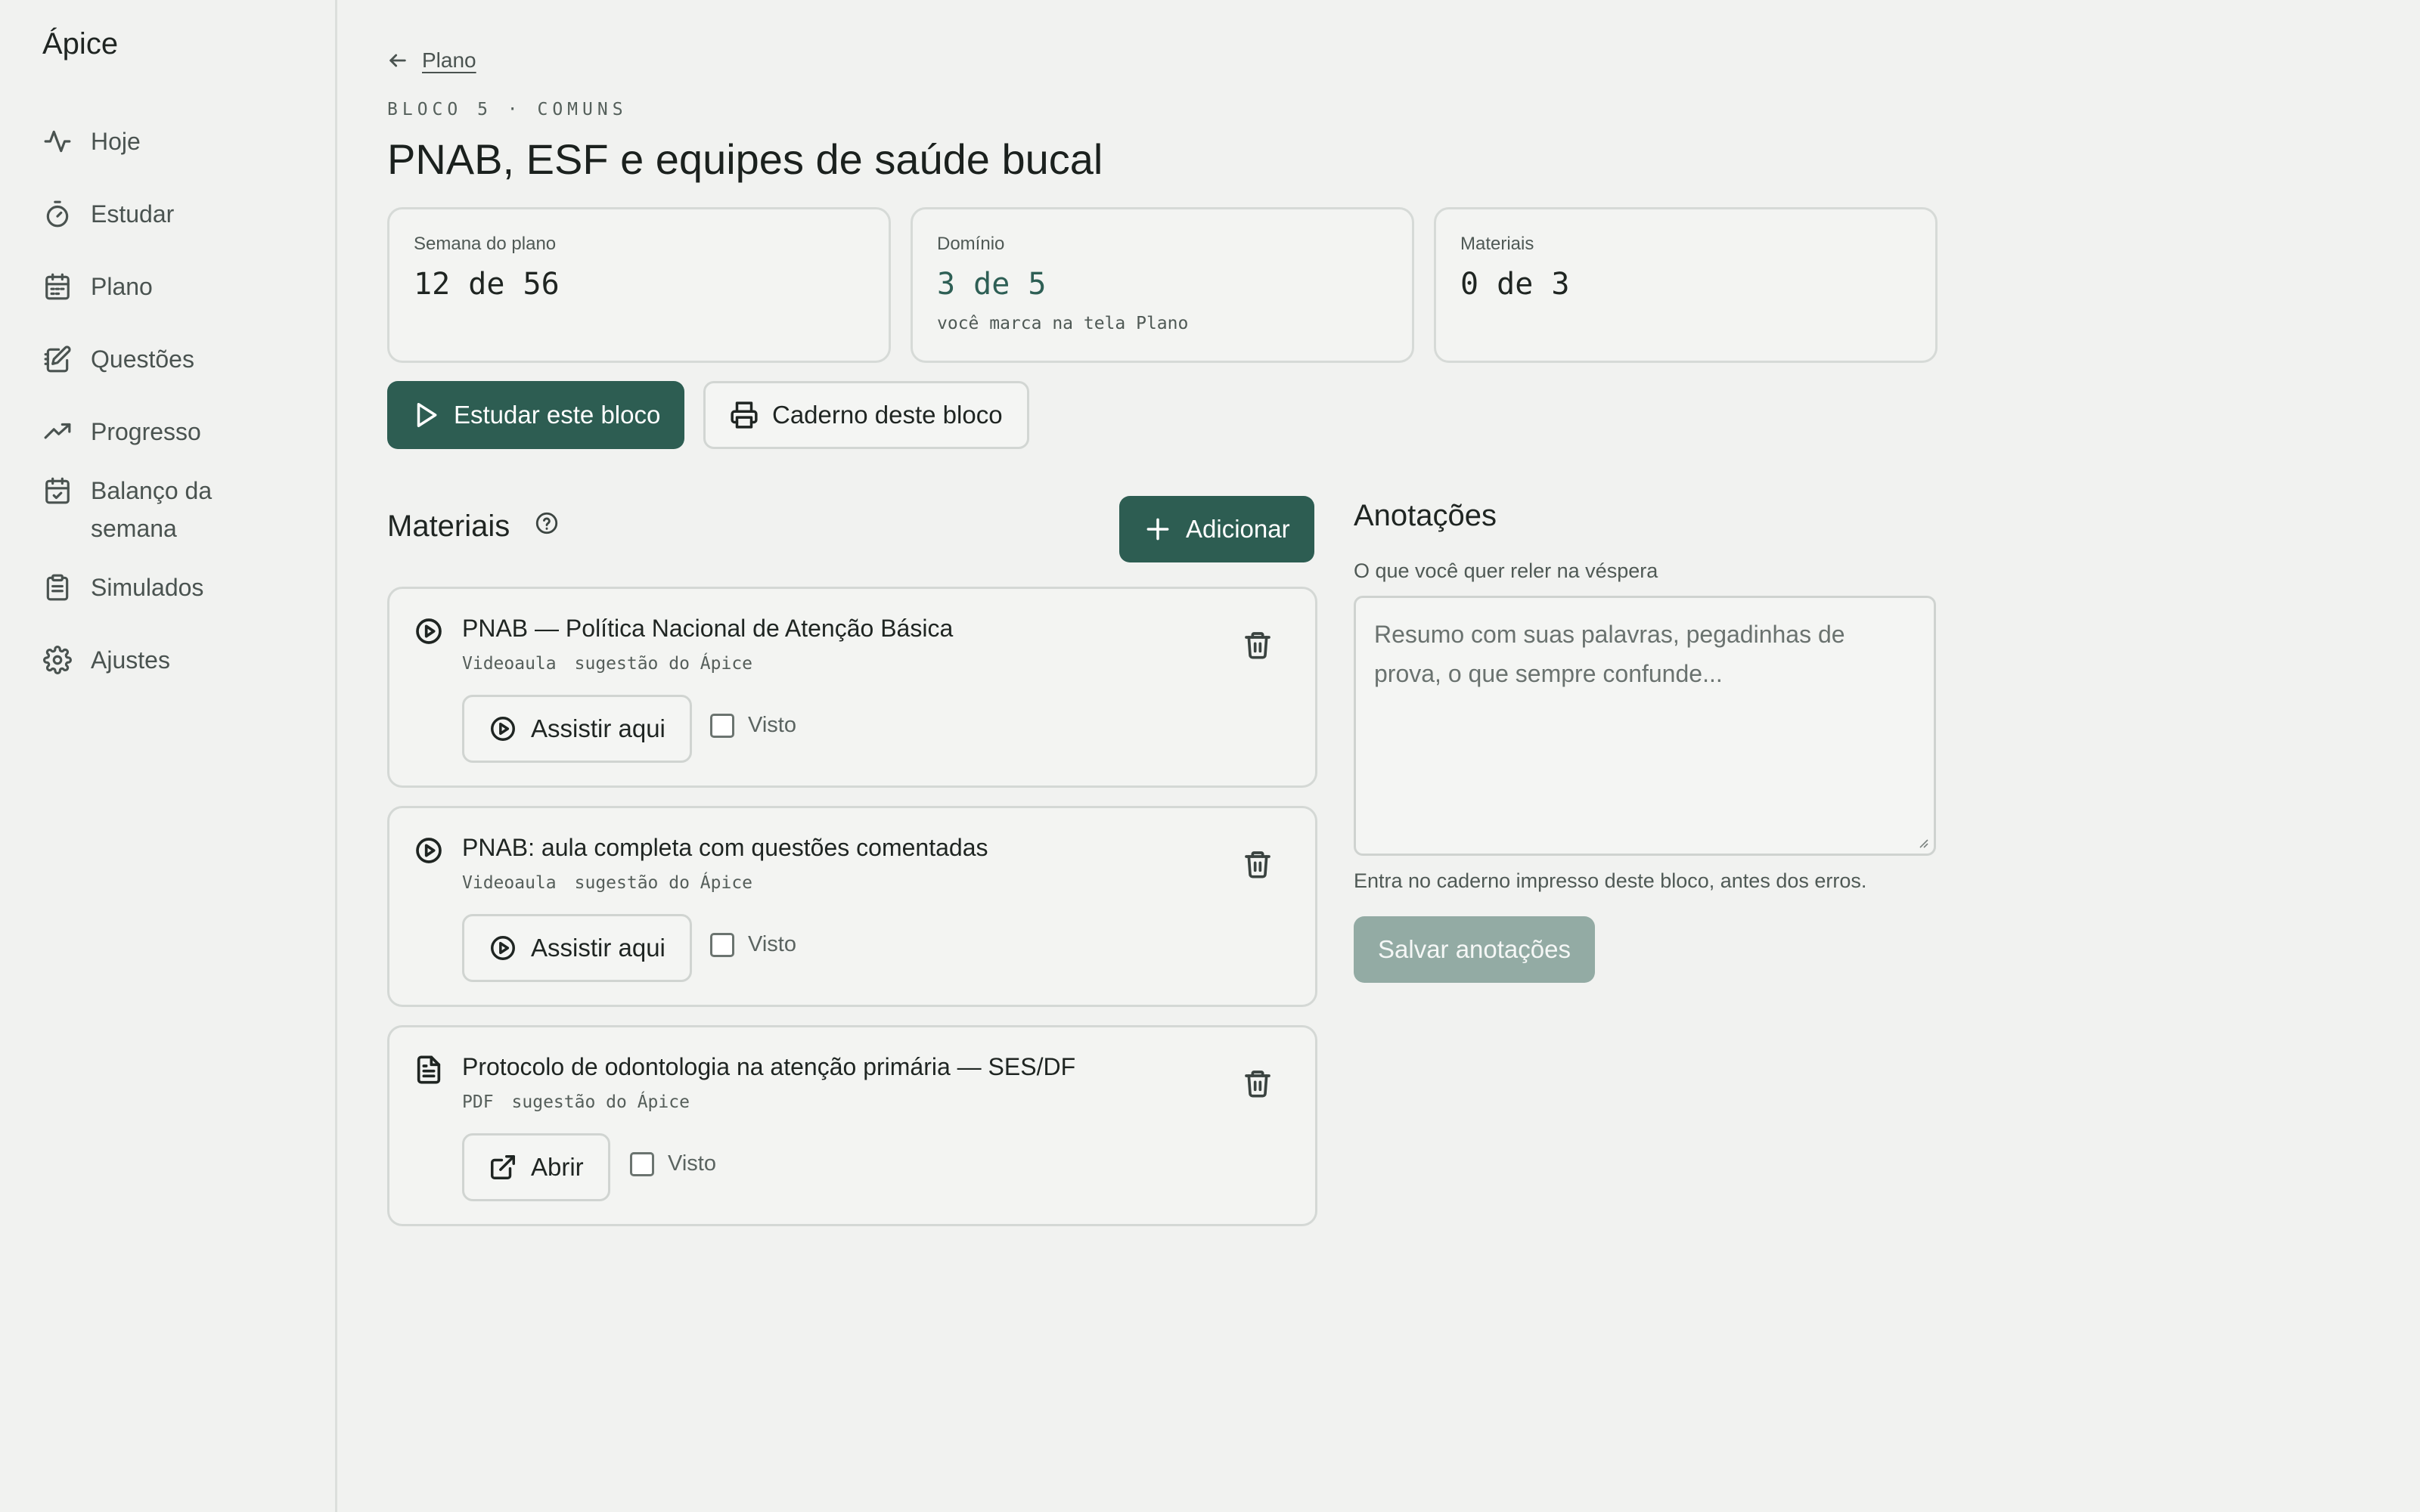 Image resolution: width=2420 pixels, height=1512 pixels. What do you see at coordinates (503, 1167) in the screenshot?
I see `external-link-icon` at bounding box center [503, 1167].